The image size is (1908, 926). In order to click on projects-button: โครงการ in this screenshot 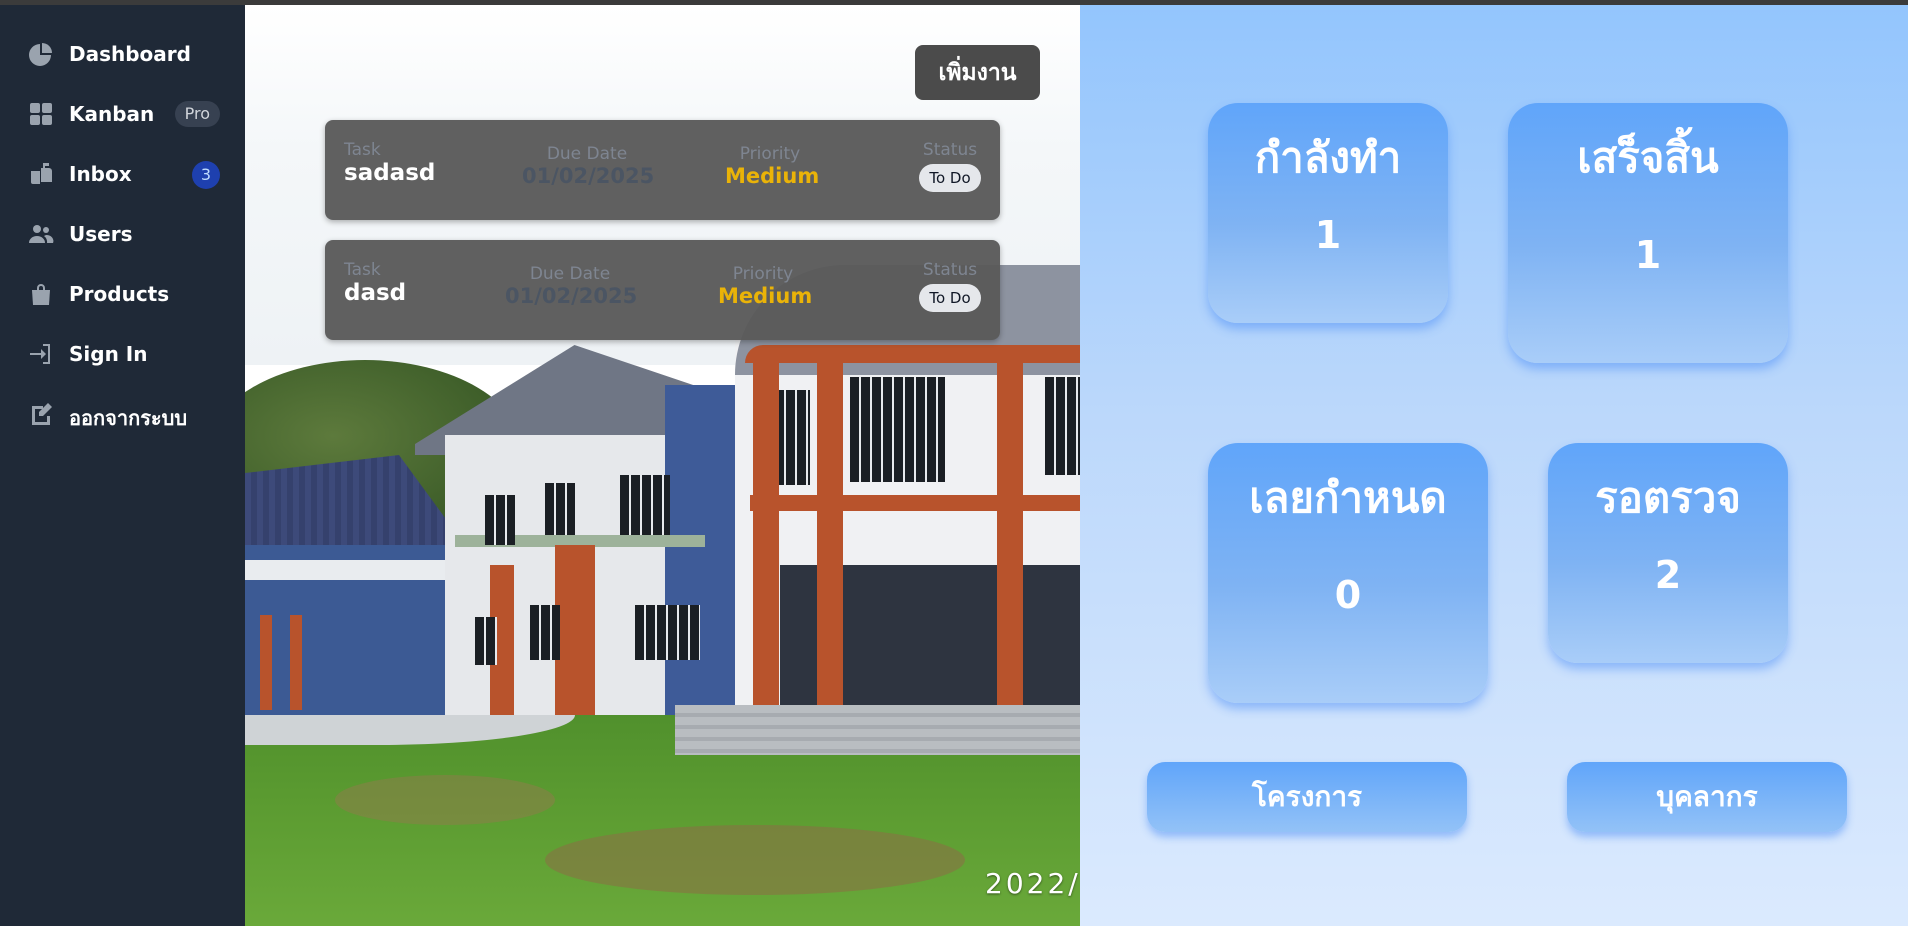, I will do `click(1307, 797)`.